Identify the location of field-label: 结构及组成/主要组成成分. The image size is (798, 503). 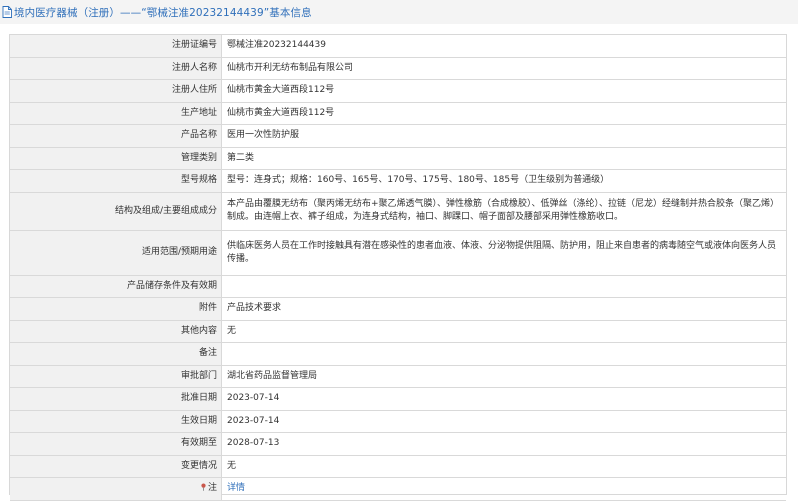
(116, 211).